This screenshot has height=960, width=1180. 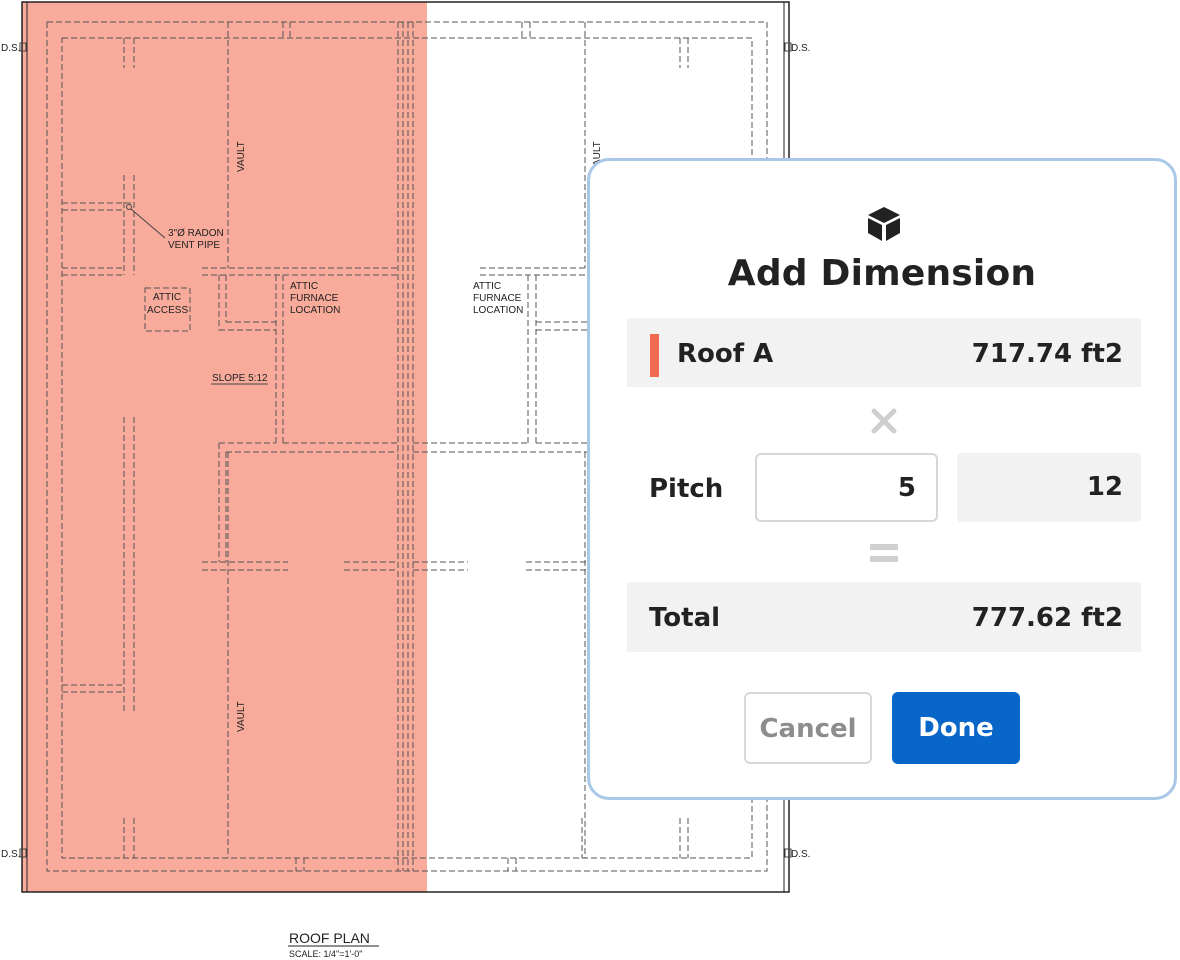 I want to click on attic-furnace-right-line1: ATTIC, so click(x=487, y=286).